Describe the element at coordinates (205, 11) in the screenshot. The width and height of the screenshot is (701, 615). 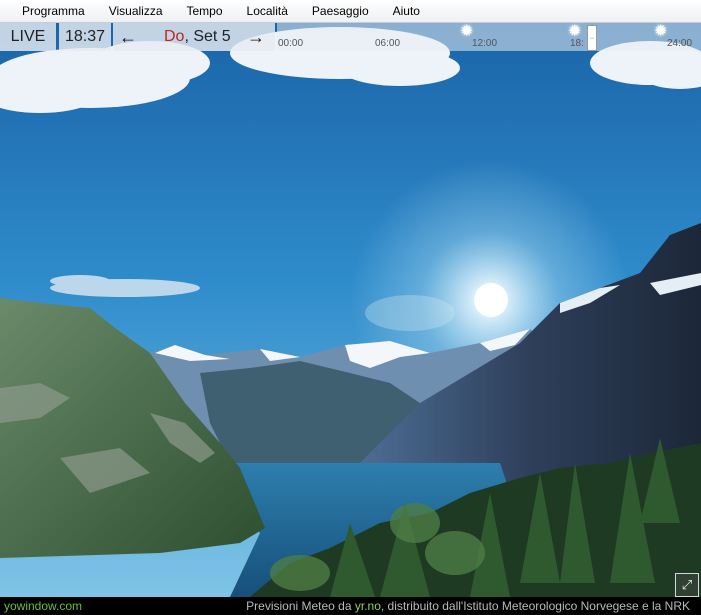
I see `menu-tempo: Tempo` at that location.